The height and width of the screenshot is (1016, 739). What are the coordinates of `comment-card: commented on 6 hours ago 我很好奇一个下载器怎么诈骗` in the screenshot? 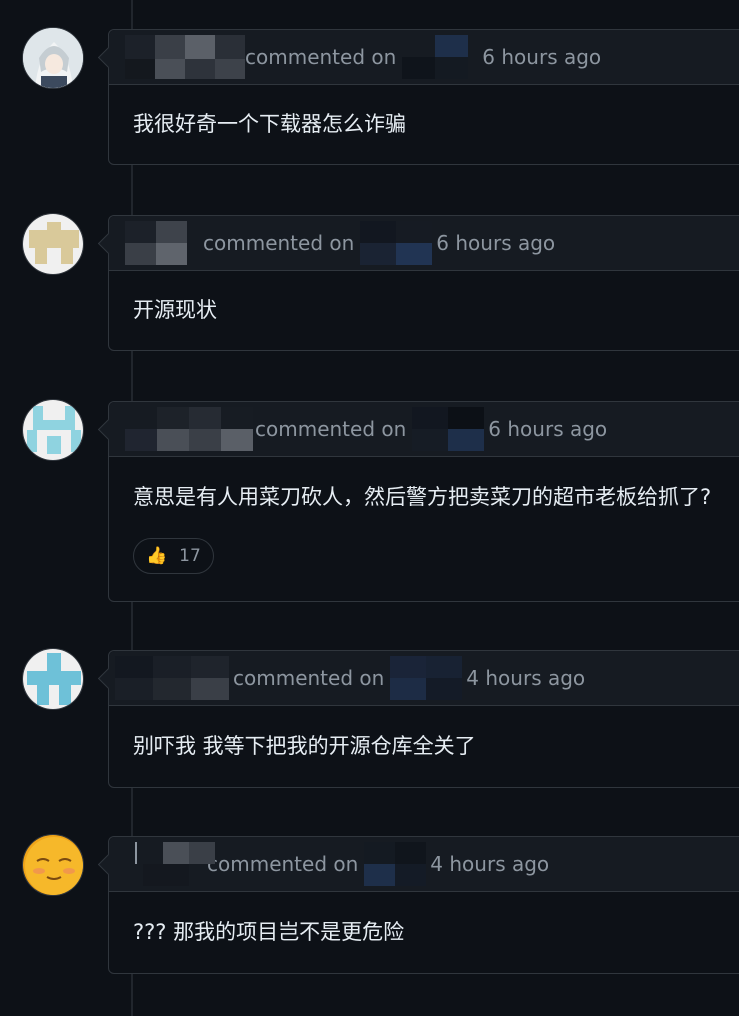 It's located at (423, 97).